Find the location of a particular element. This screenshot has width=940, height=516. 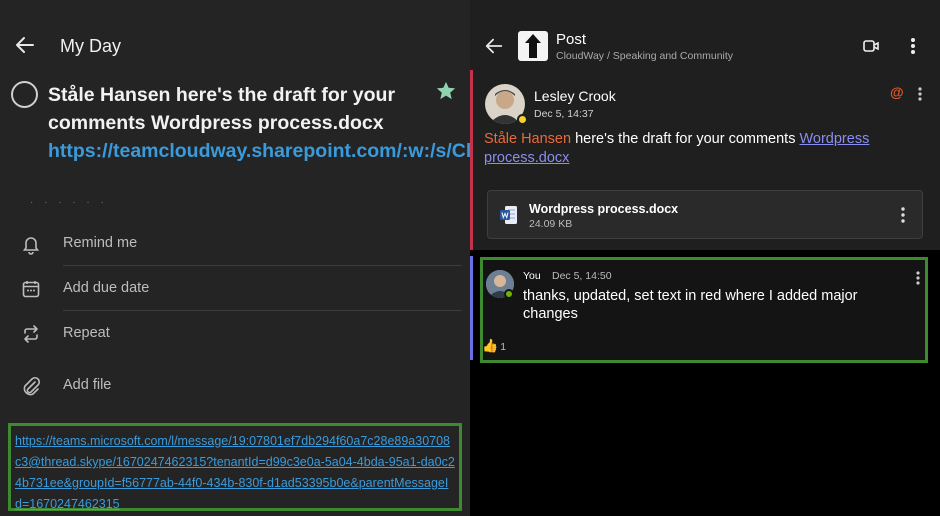

post-title: Post is located at coordinates (571, 39).